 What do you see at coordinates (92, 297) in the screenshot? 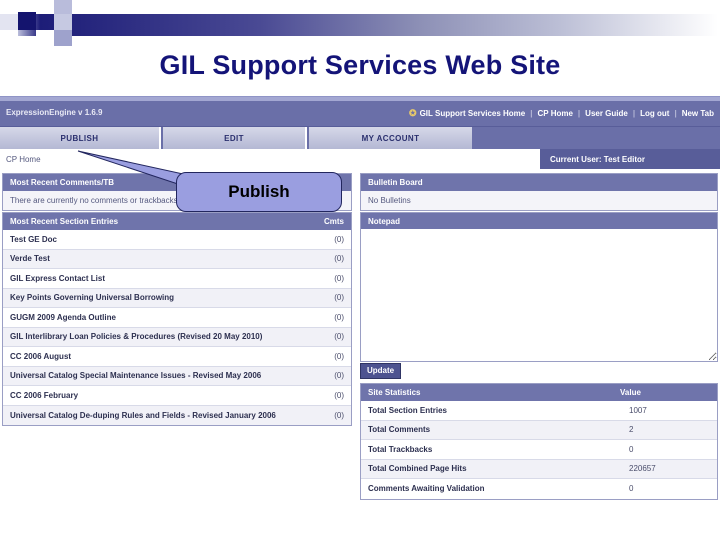
I see `entry-title: Key Points Governing Universal Borrowing` at bounding box center [92, 297].